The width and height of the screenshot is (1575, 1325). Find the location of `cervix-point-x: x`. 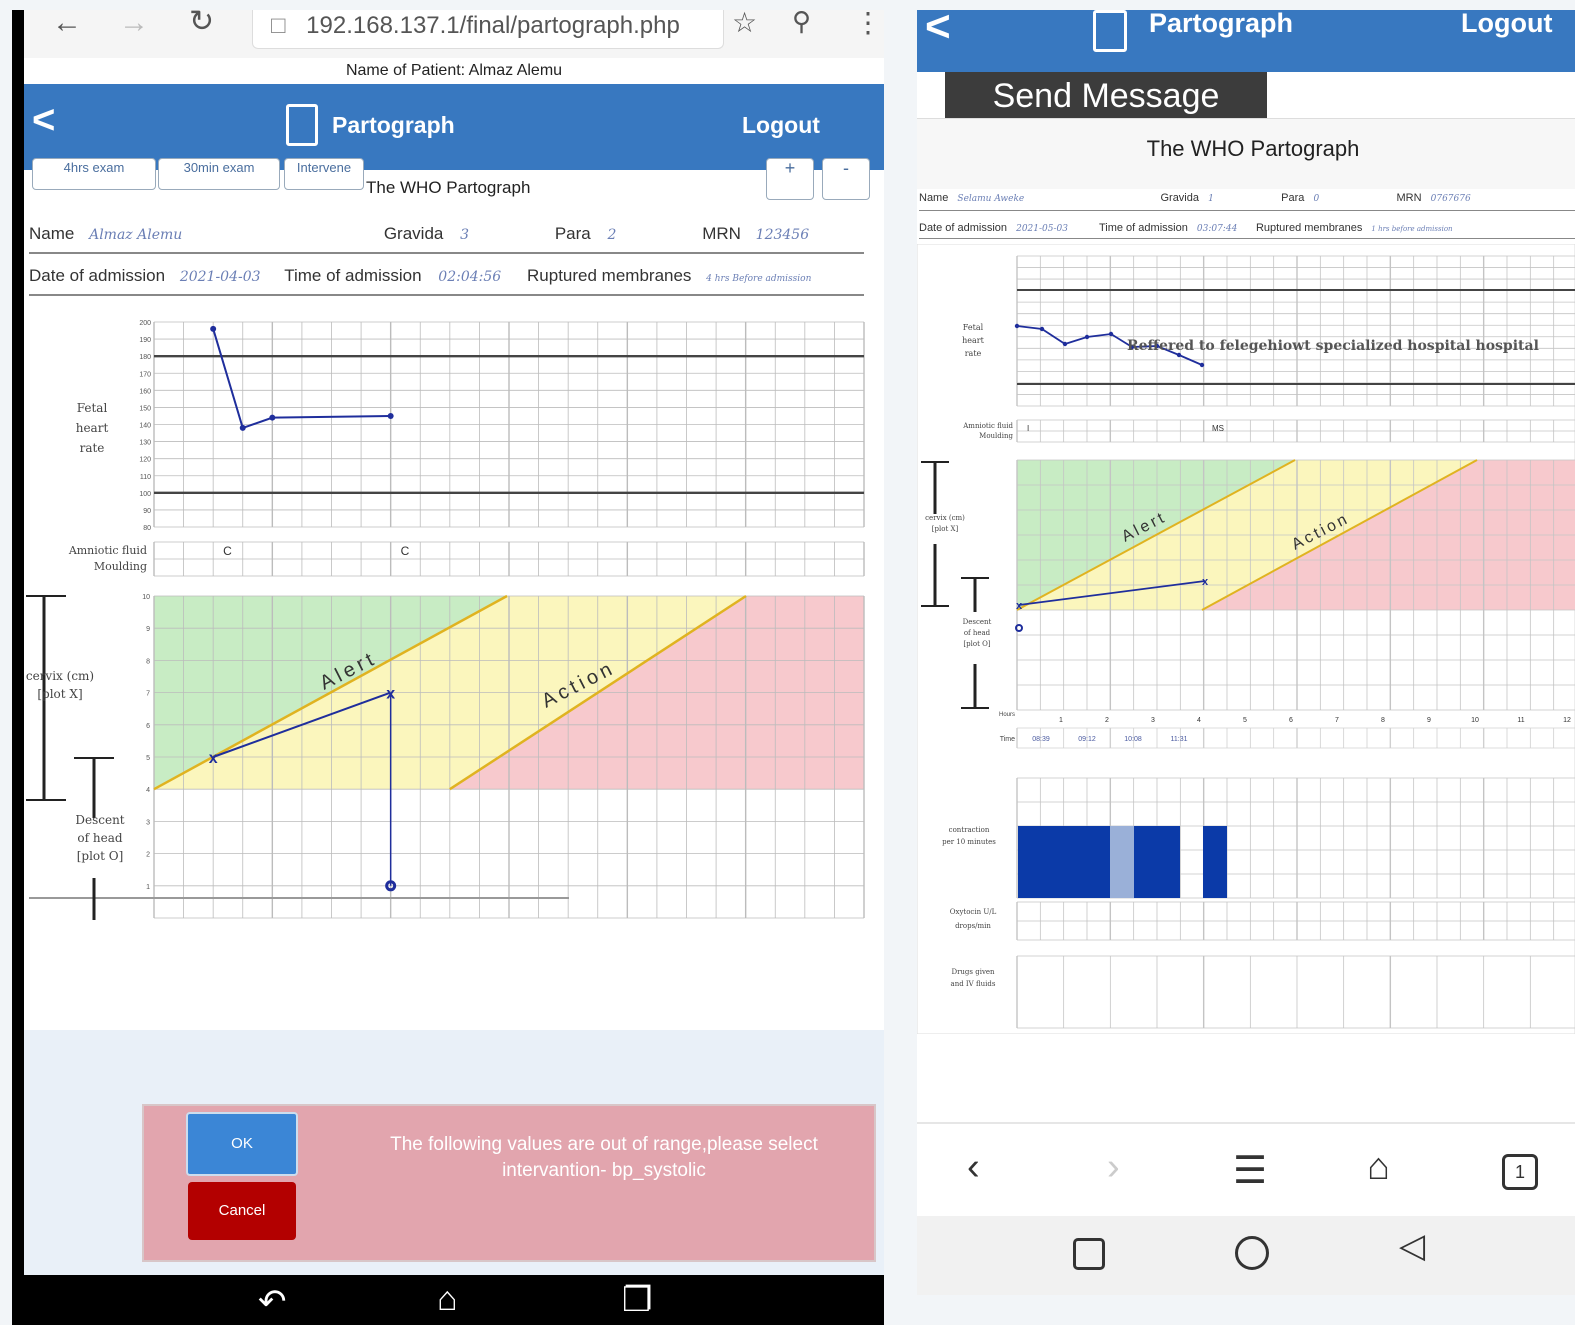

cervix-point-x: x is located at coordinates (1019, 606).